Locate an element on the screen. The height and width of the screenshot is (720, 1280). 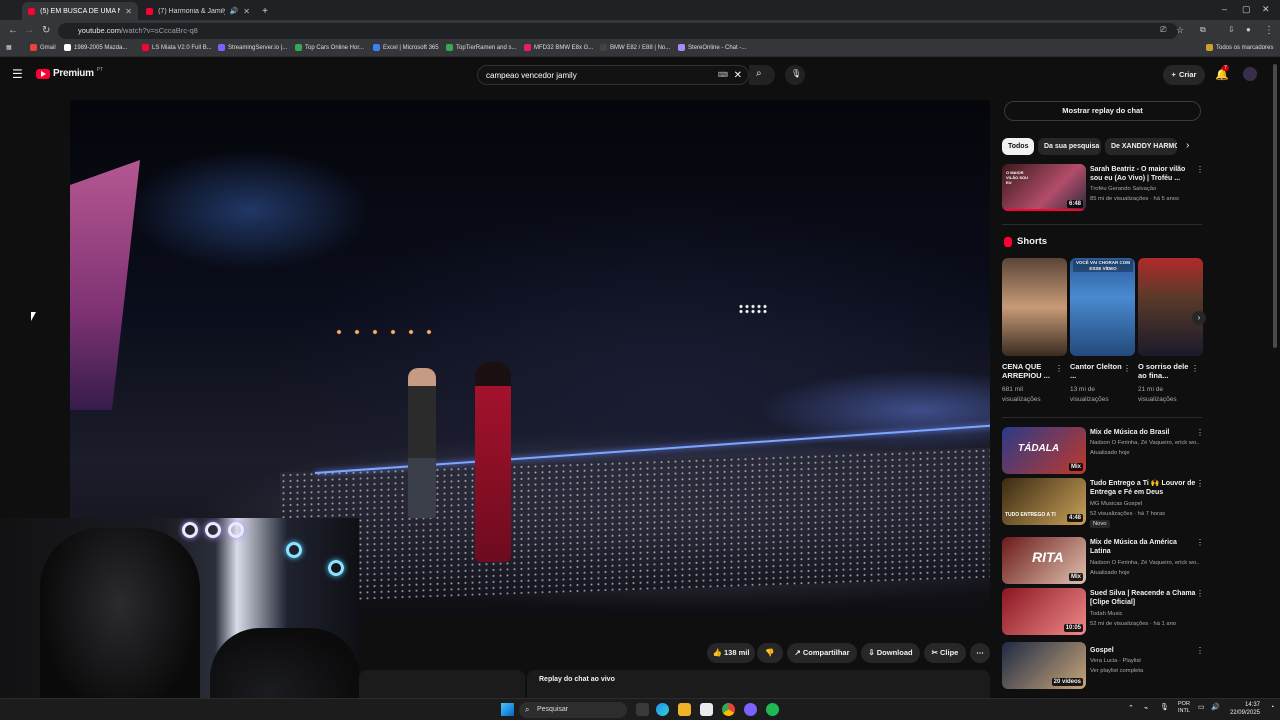
file-explorer-icon is located at coordinates (684, 709).